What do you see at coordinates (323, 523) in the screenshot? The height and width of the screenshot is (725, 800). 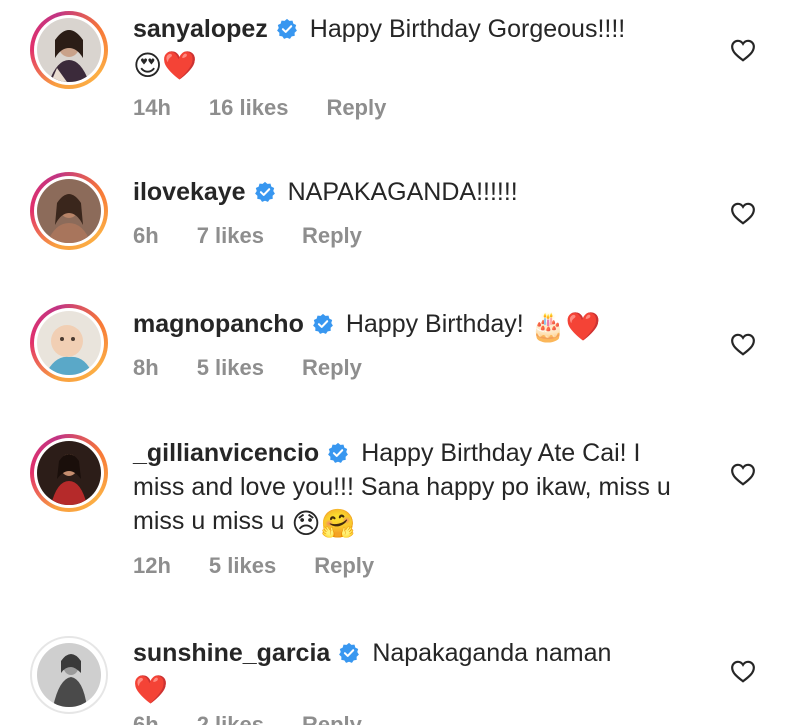 I see `comment-emoji: 😞🤗` at bounding box center [323, 523].